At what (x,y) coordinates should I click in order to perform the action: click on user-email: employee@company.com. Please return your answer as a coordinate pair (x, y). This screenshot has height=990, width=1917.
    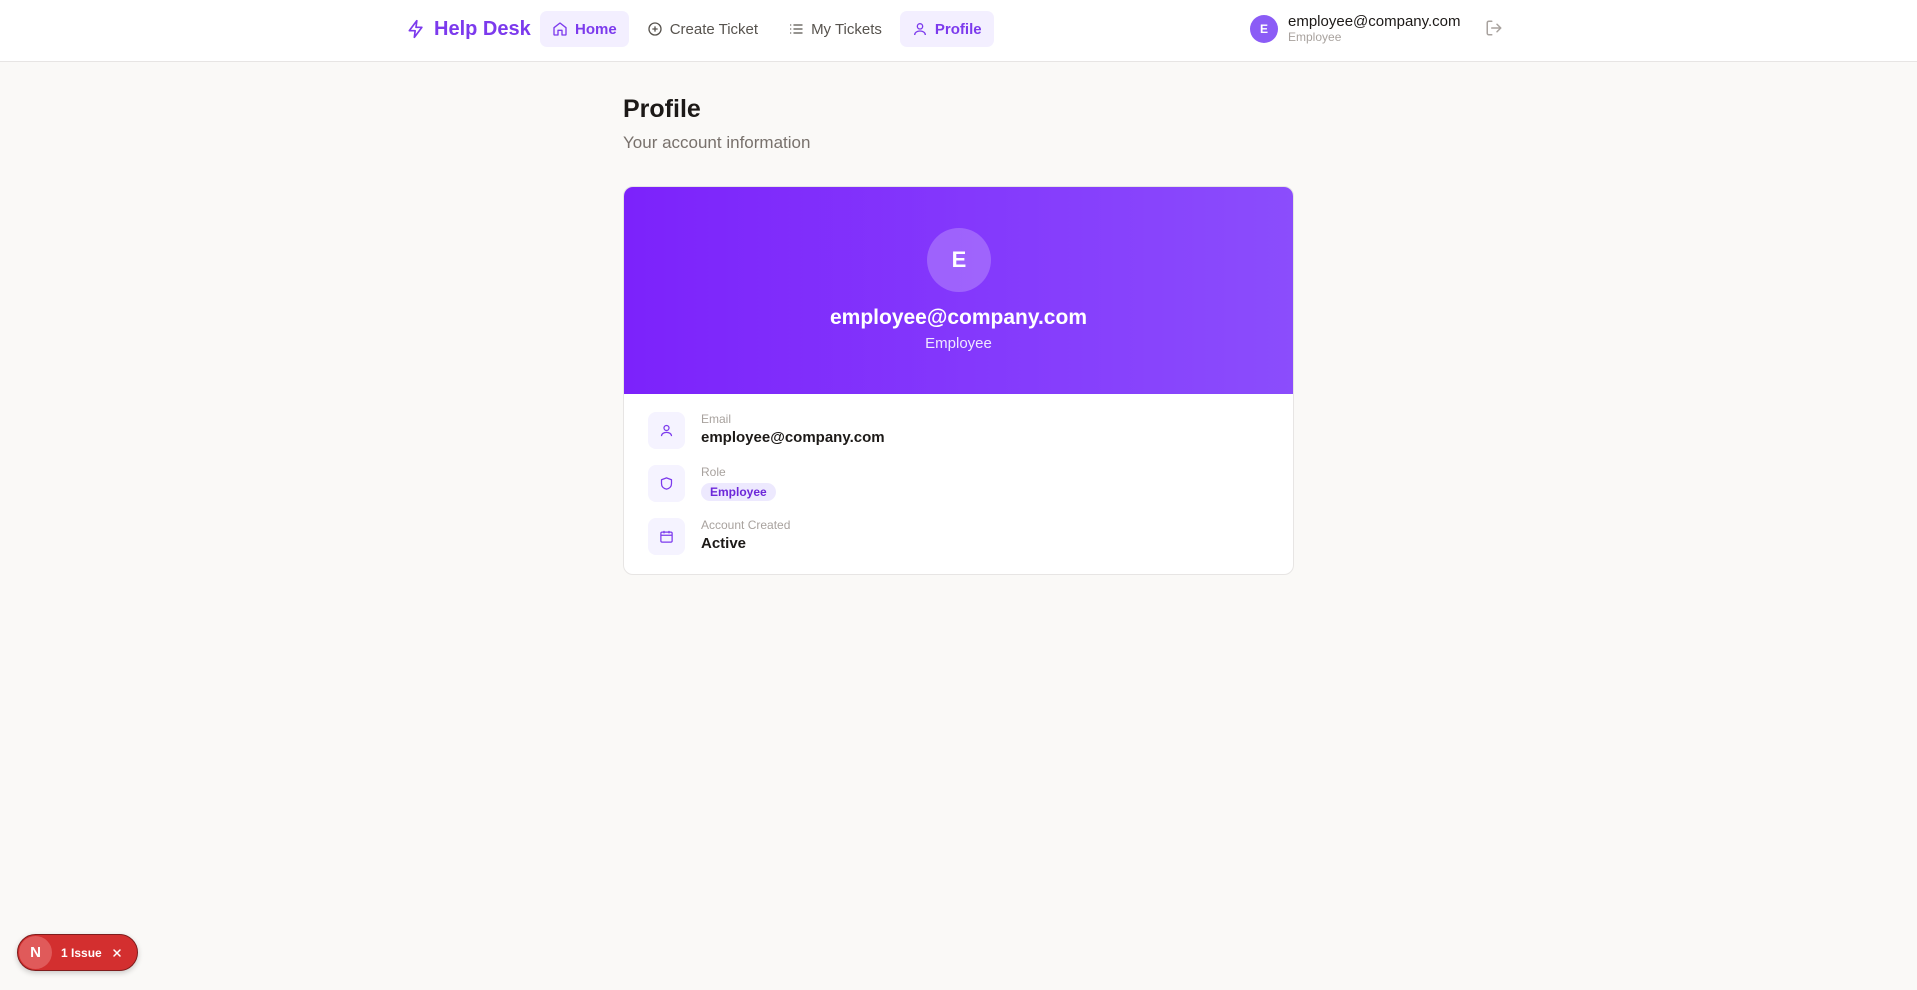
    Looking at the image, I should click on (1374, 21).